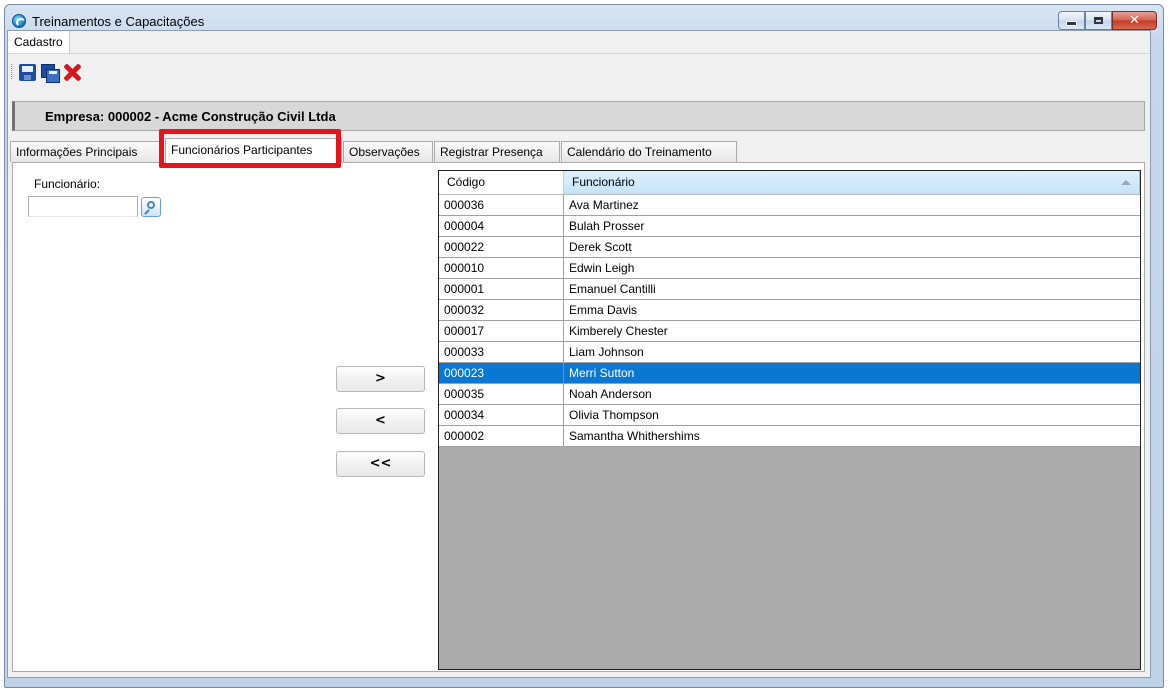 This screenshot has height=693, width=1169. I want to click on tab-calendario-do-treinamento: Calendário do Treinamento, so click(649, 151).